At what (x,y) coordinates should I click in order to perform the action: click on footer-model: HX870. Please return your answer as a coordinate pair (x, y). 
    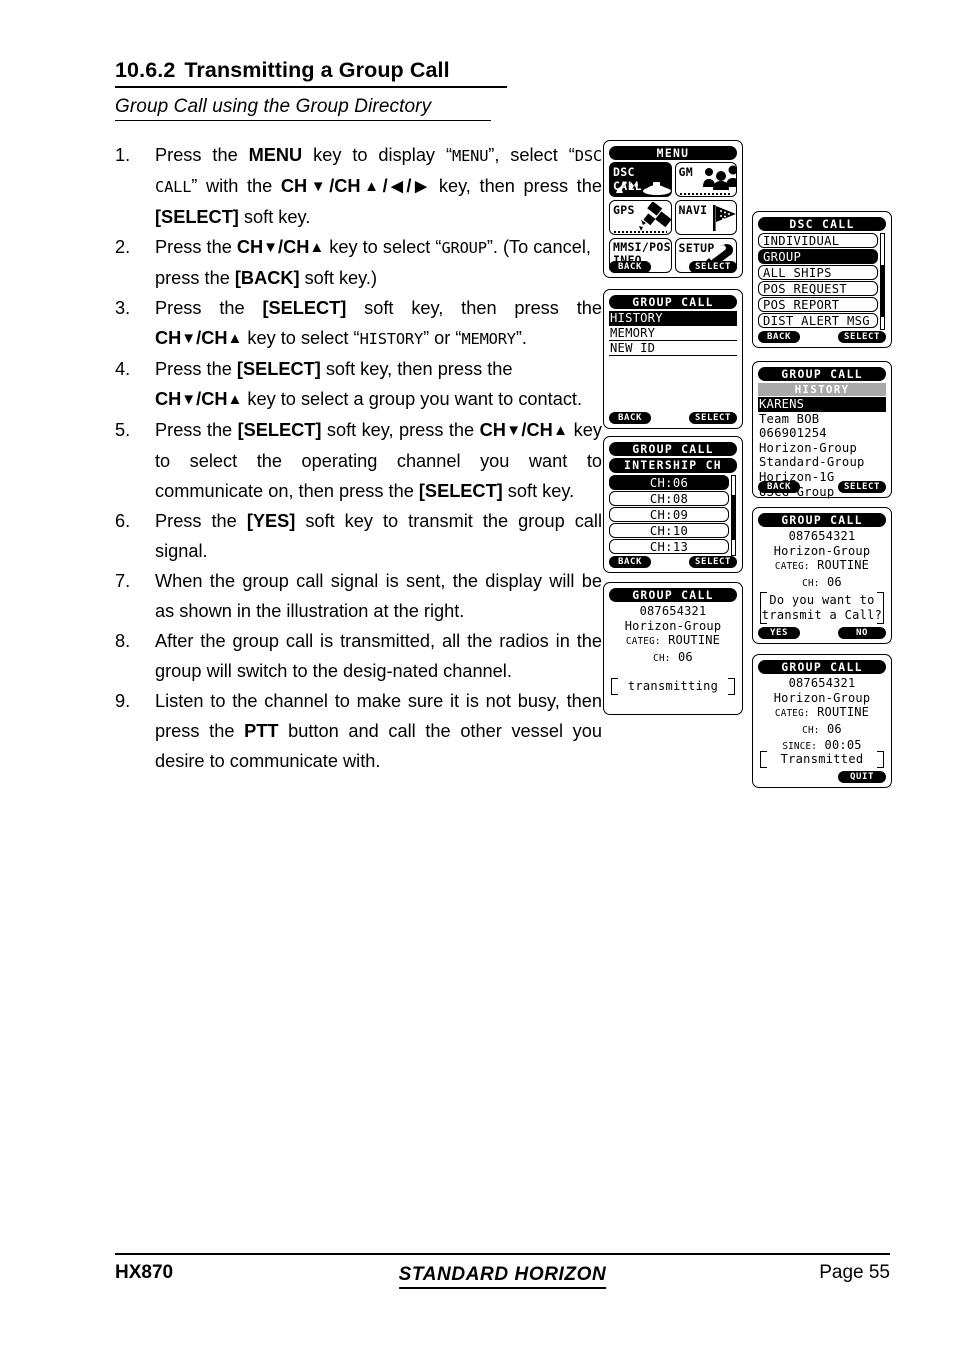
    Looking at the image, I should click on (144, 1272).